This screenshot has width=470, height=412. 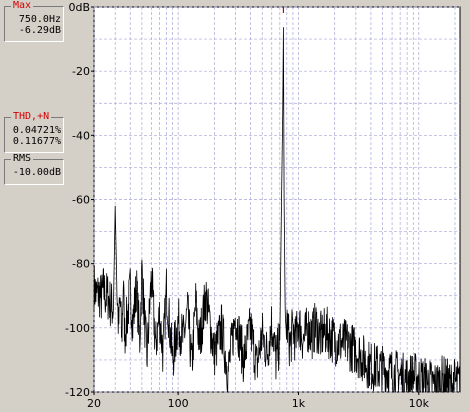 I want to click on x-tick-label: 100, so click(x=178, y=403).